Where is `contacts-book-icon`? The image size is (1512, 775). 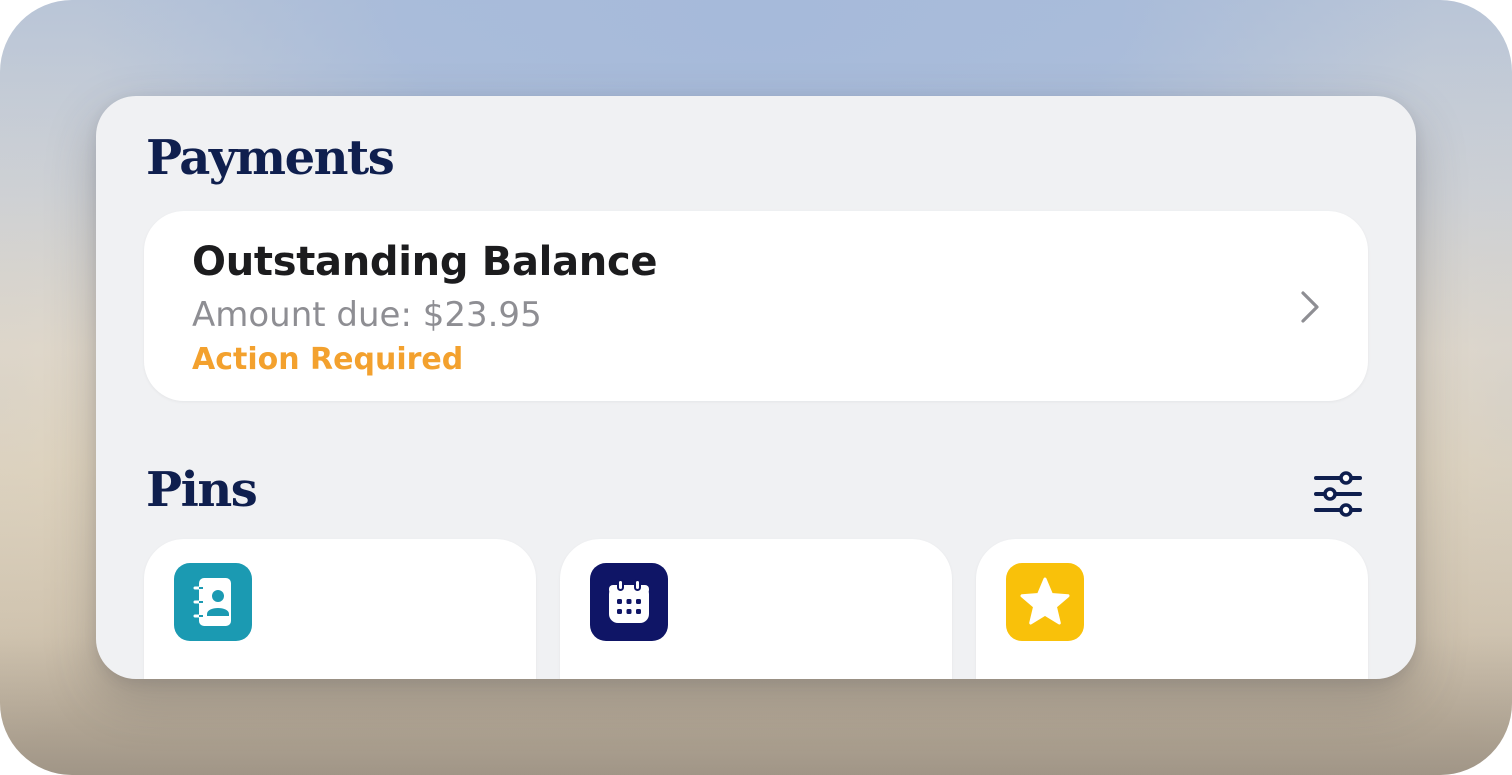
contacts-book-icon is located at coordinates (213, 602).